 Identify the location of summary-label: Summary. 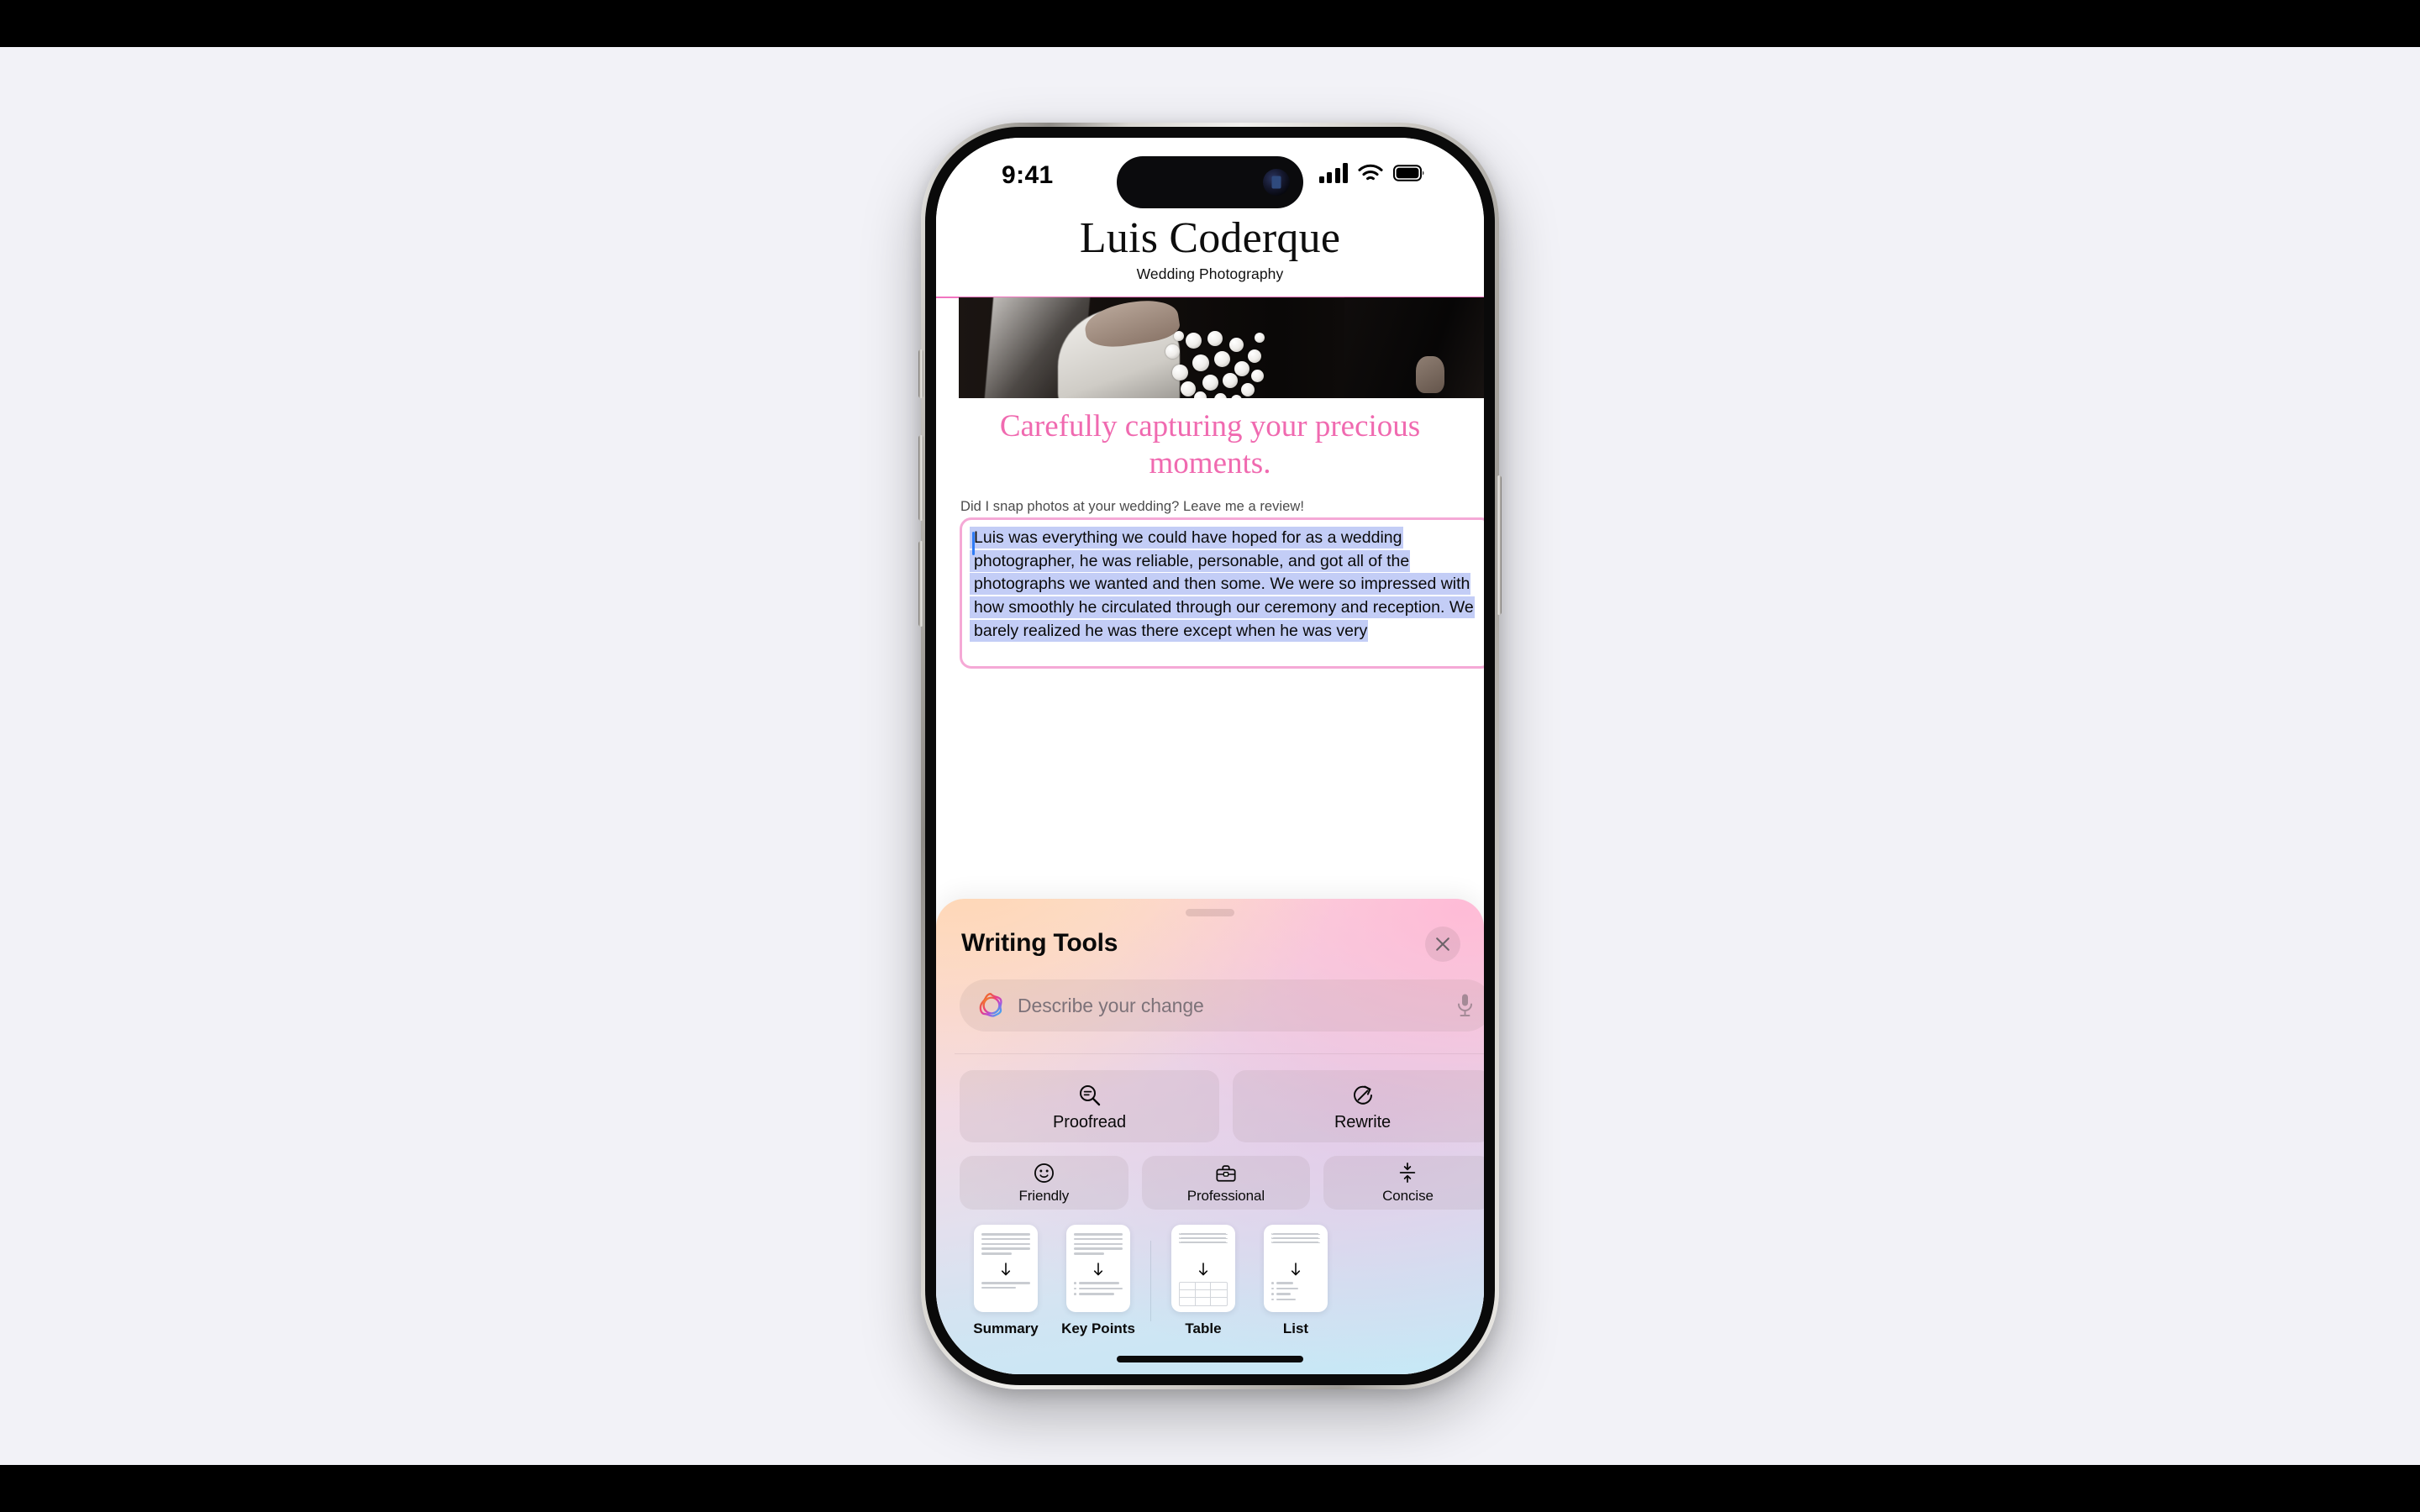
(1006, 1328).